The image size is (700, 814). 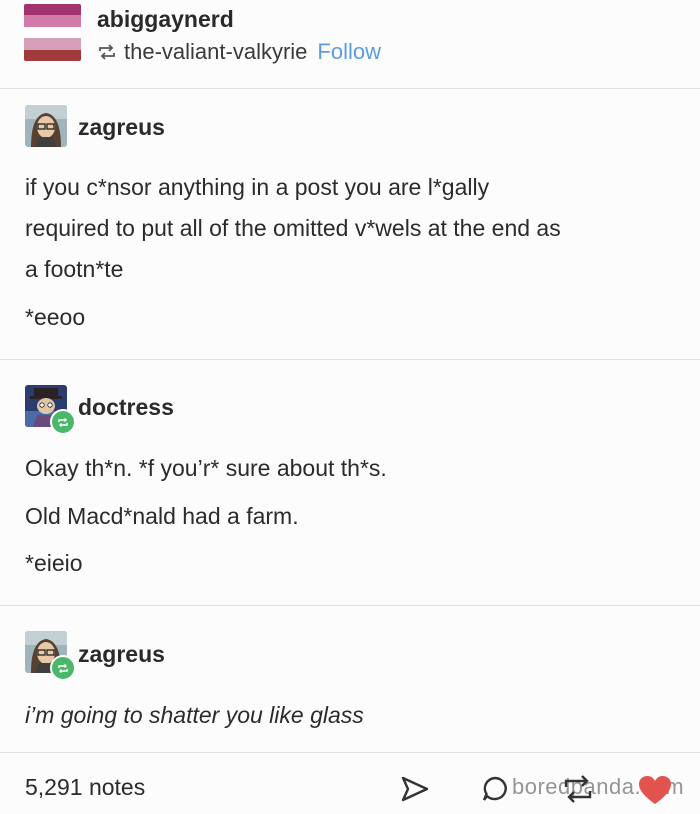 I want to click on reblog-text-line: *eieio, so click(x=54, y=563).